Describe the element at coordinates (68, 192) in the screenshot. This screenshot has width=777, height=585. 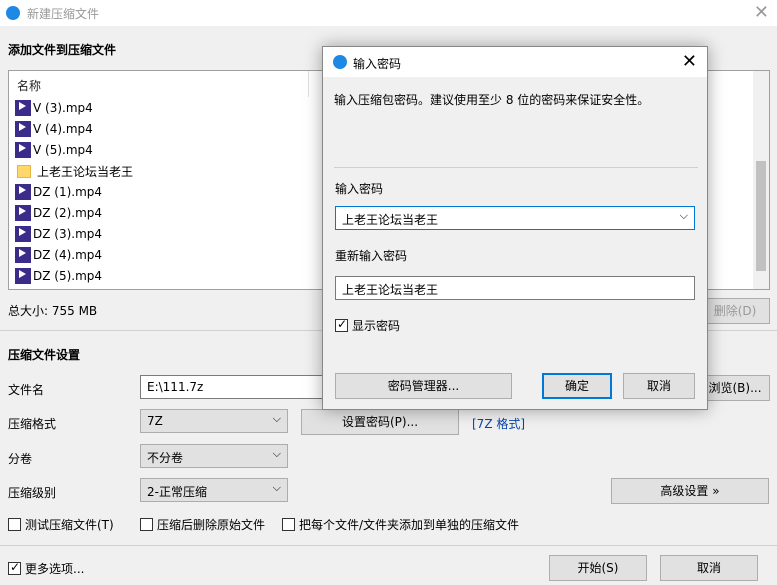
I see `file-name: DZ (1).mp4` at that location.